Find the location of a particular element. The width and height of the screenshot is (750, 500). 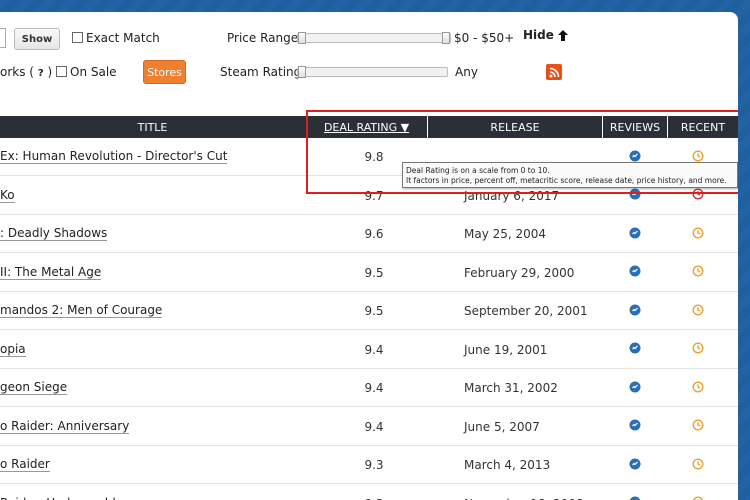

release-date: February 29, 2000 is located at coordinates (519, 272).